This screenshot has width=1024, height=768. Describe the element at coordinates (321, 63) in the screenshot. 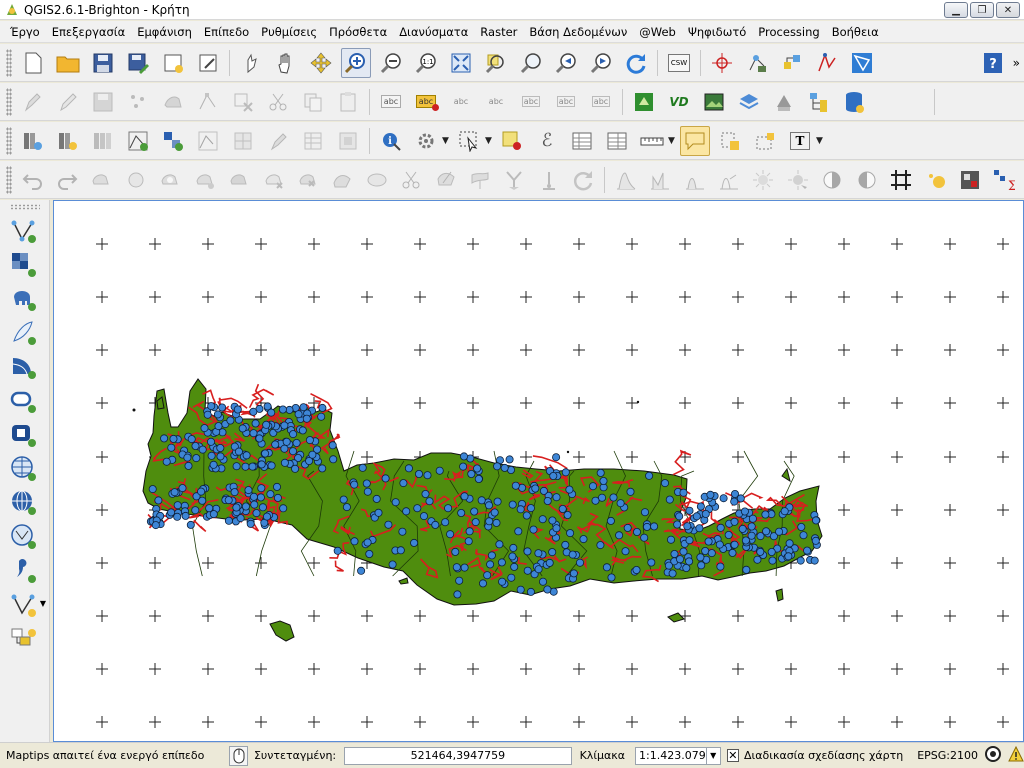

I see `pan-to-selection-button` at that location.